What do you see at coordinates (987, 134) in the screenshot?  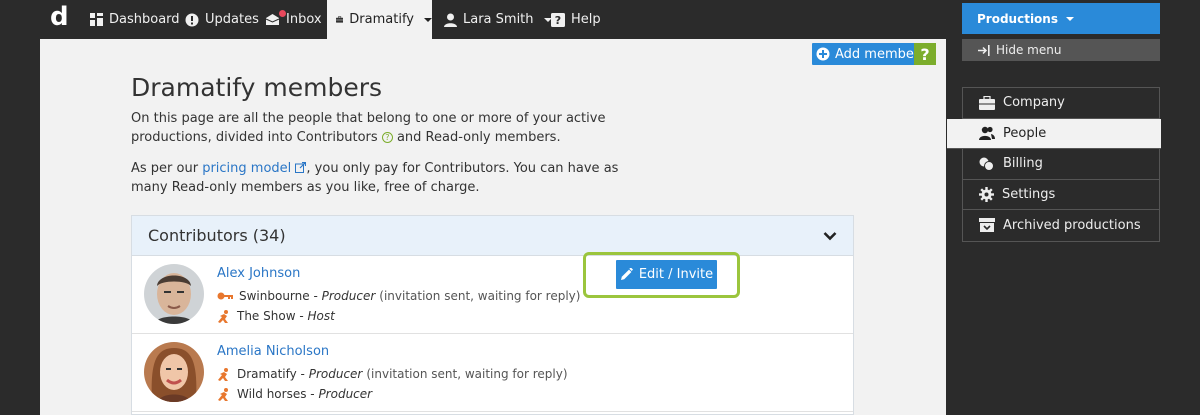 I see `people-icon` at bounding box center [987, 134].